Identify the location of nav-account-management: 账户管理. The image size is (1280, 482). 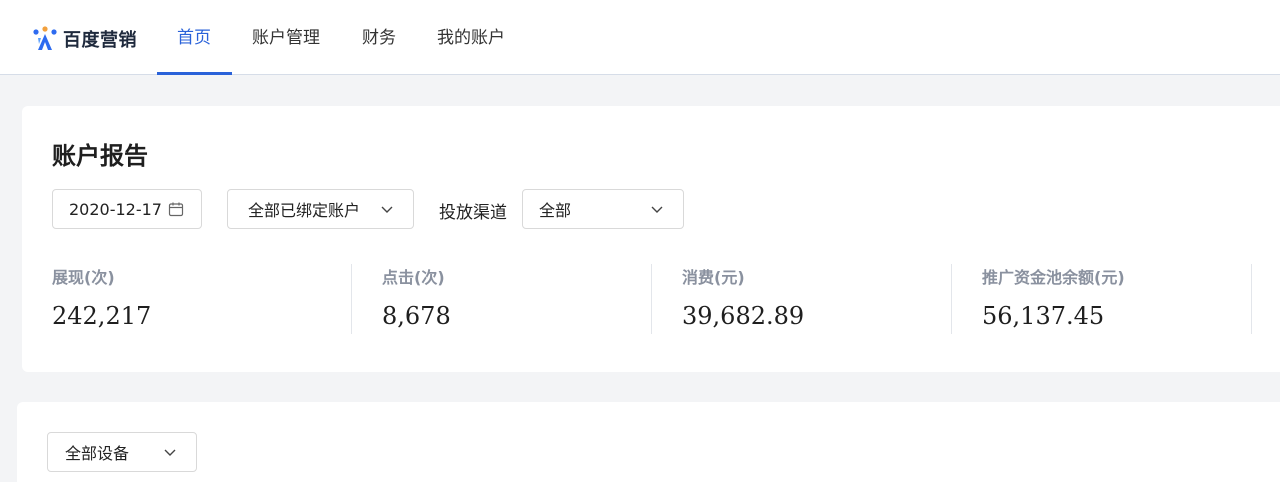
(286, 37).